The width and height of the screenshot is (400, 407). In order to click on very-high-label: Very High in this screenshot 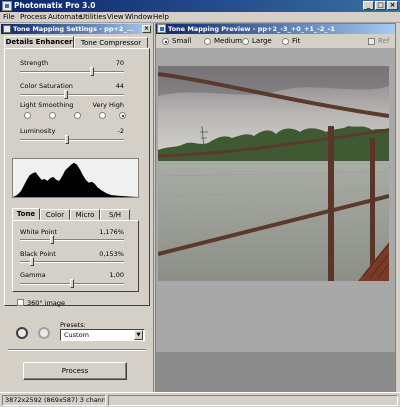, I will do `click(108, 105)`.